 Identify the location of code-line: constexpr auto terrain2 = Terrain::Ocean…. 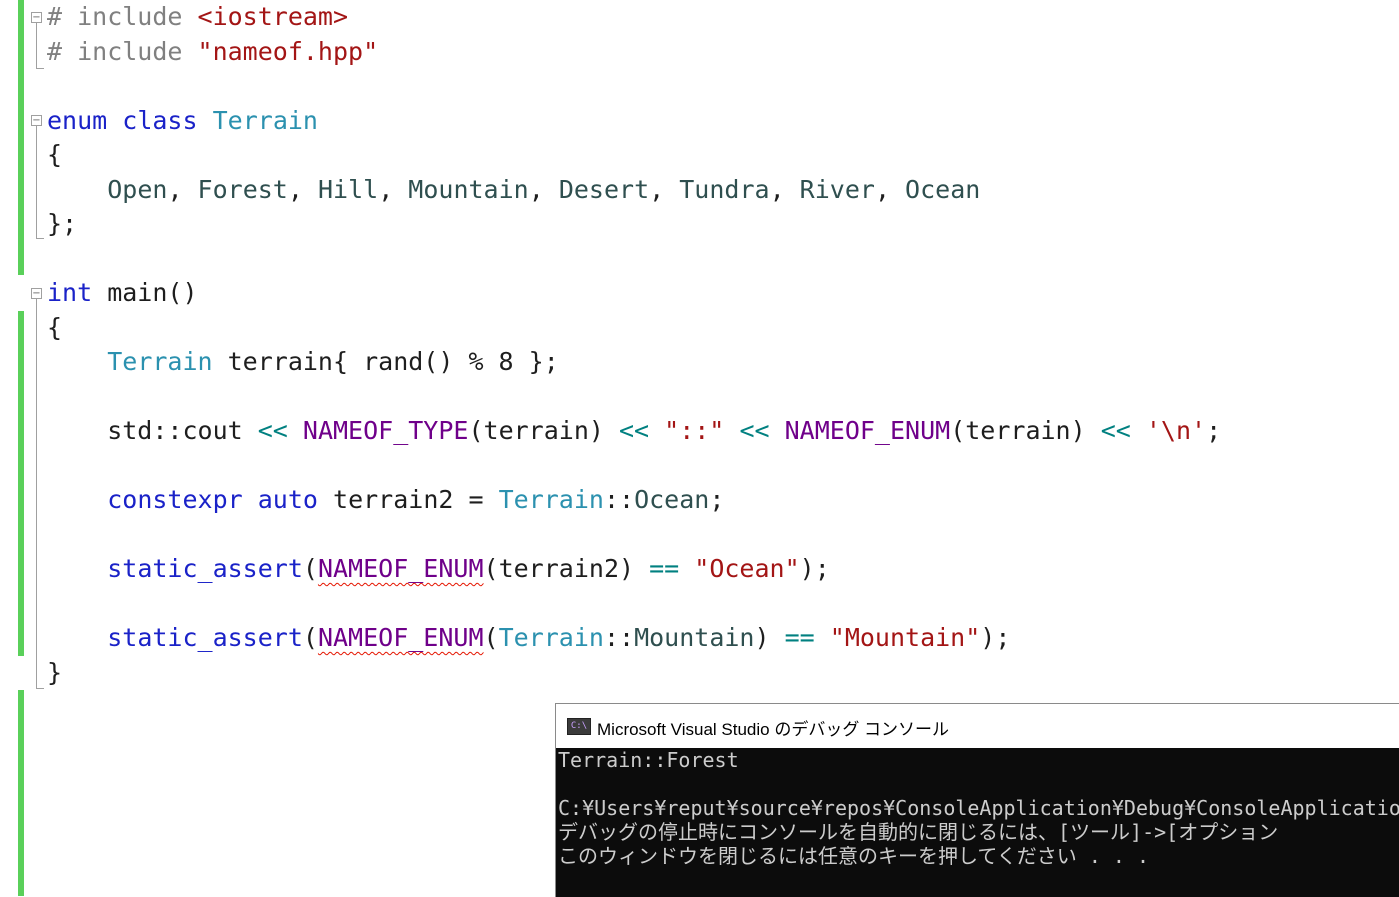
(385, 500).